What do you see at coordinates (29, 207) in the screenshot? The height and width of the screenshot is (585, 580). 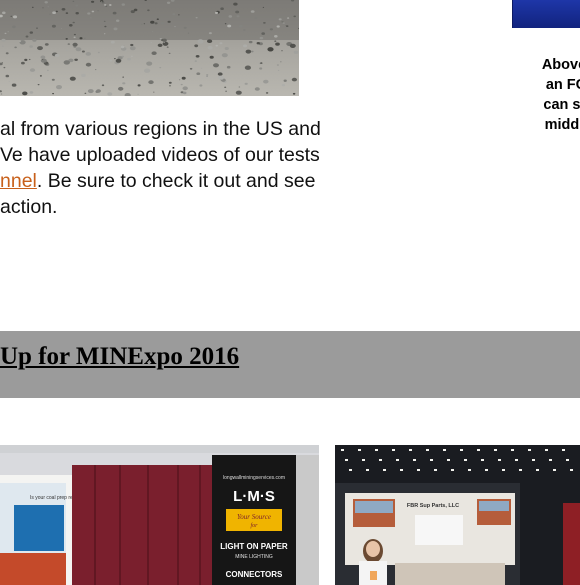 I see `paragraph-line: action.` at bounding box center [29, 207].